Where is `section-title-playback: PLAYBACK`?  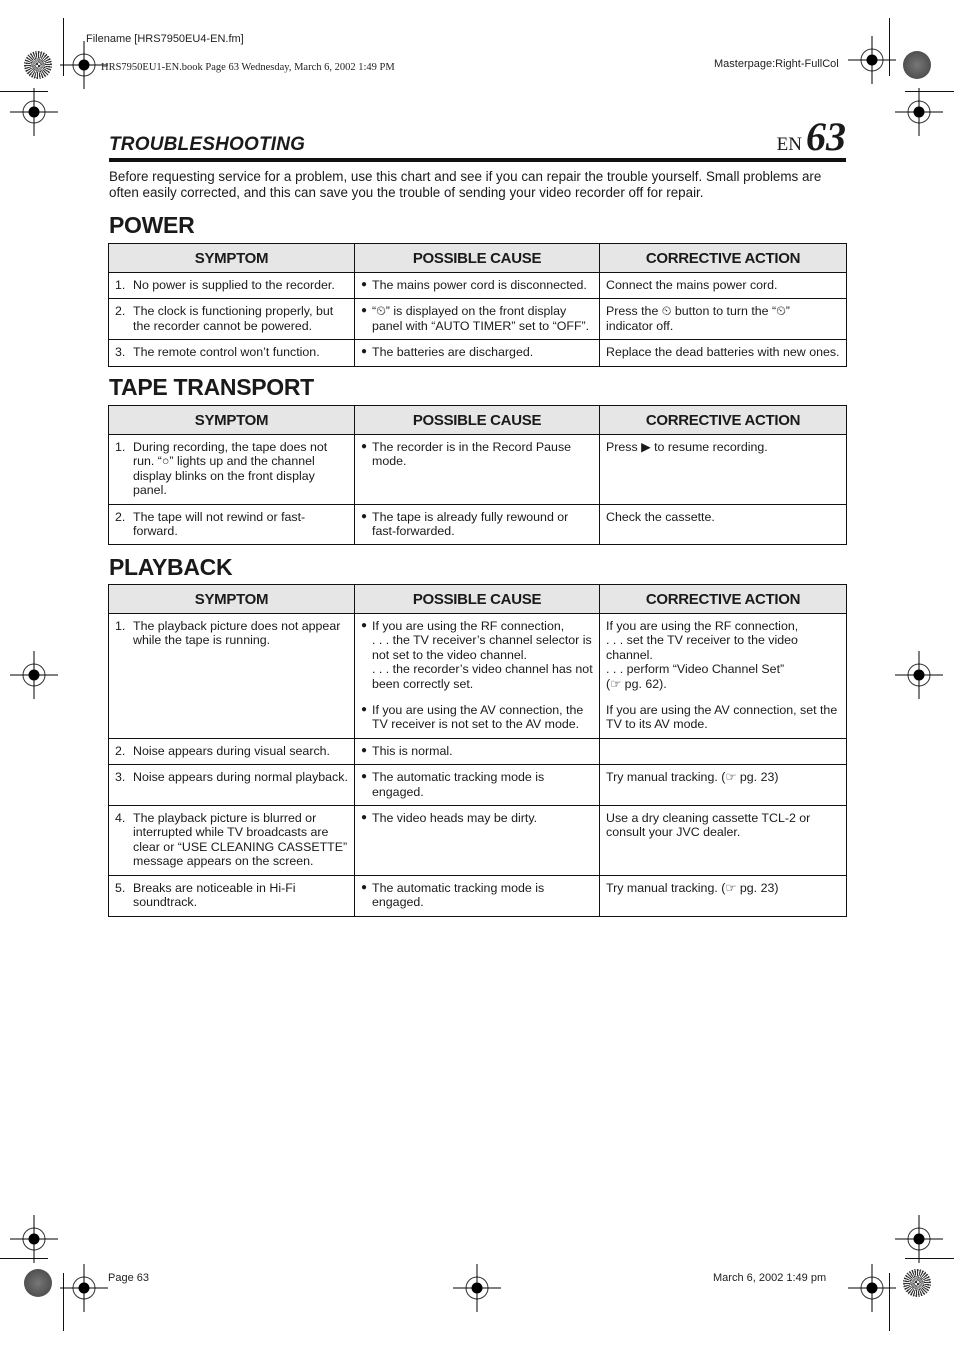
section-title-playback: PLAYBACK is located at coordinates (171, 567).